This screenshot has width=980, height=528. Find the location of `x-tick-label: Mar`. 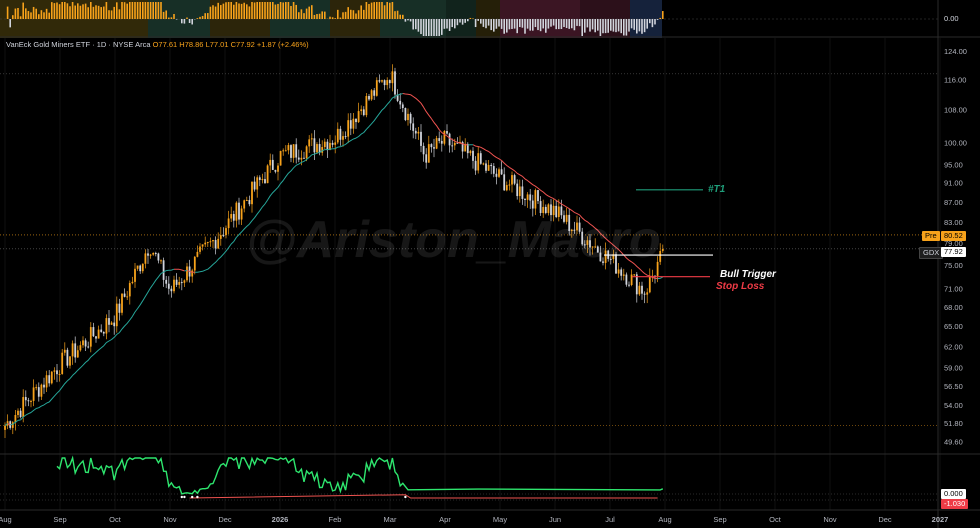

x-tick-label: Mar is located at coordinates (390, 519).